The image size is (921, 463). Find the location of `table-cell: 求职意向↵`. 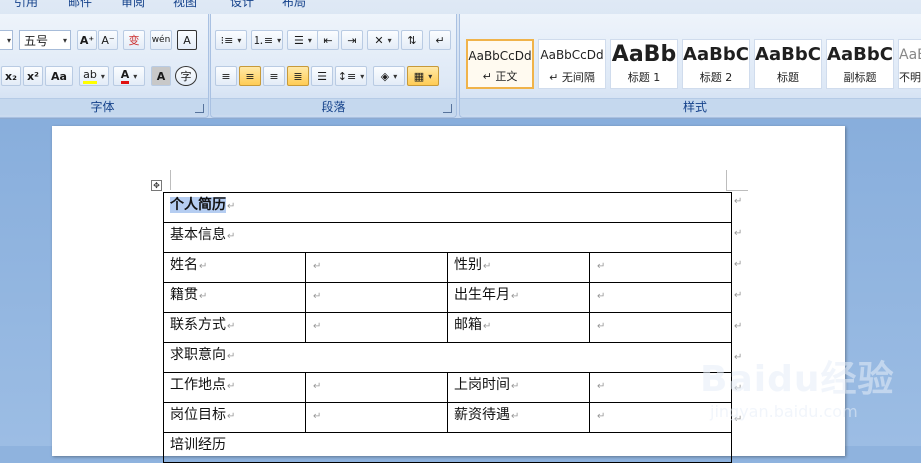

table-cell: 求职意向↵ is located at coordinates (447, 357).